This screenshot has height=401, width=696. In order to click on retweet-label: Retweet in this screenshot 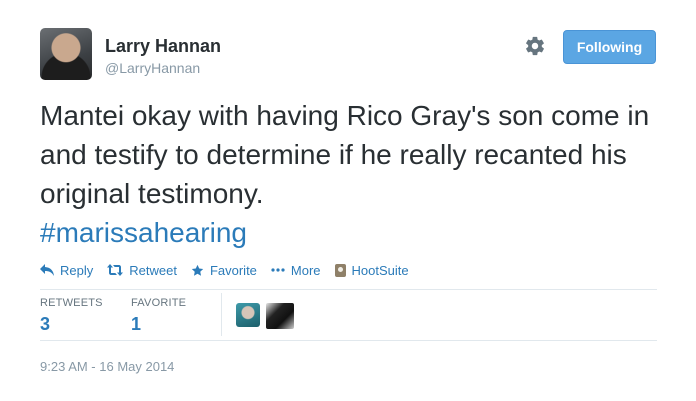, I will do `click(153, 270)`.